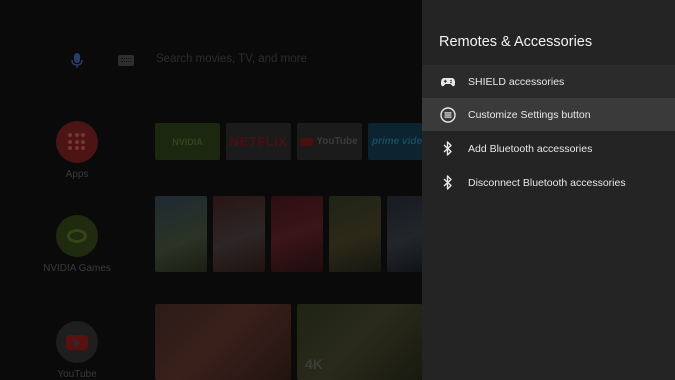 This screenshot has width=675, height=380. I want to click on youtube-shortcut: YouTube, so click(77, 350).